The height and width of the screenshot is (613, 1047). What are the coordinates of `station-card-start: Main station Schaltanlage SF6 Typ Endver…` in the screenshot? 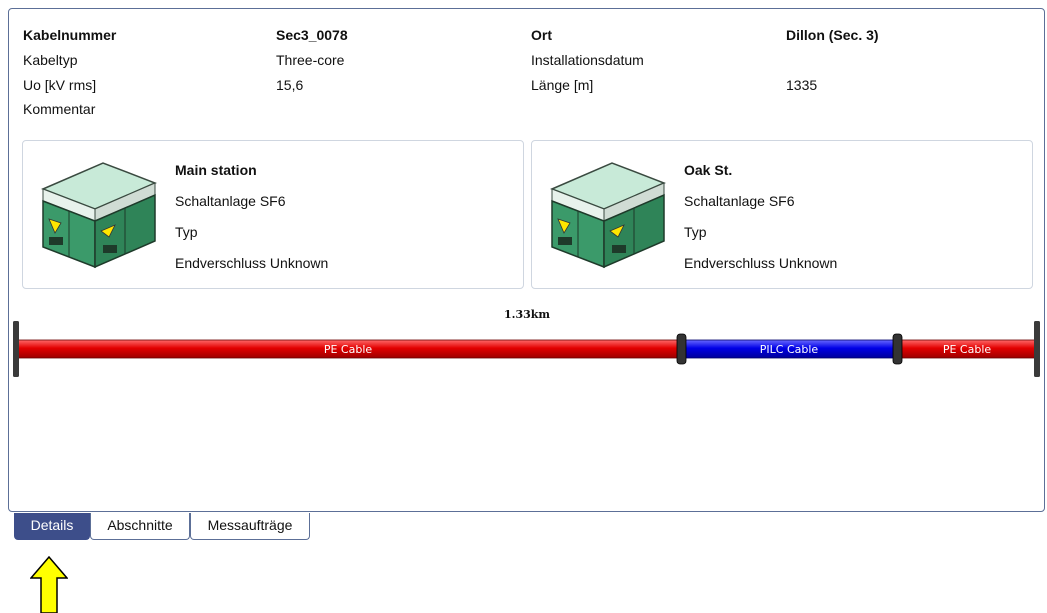 It's located at (273, 214).